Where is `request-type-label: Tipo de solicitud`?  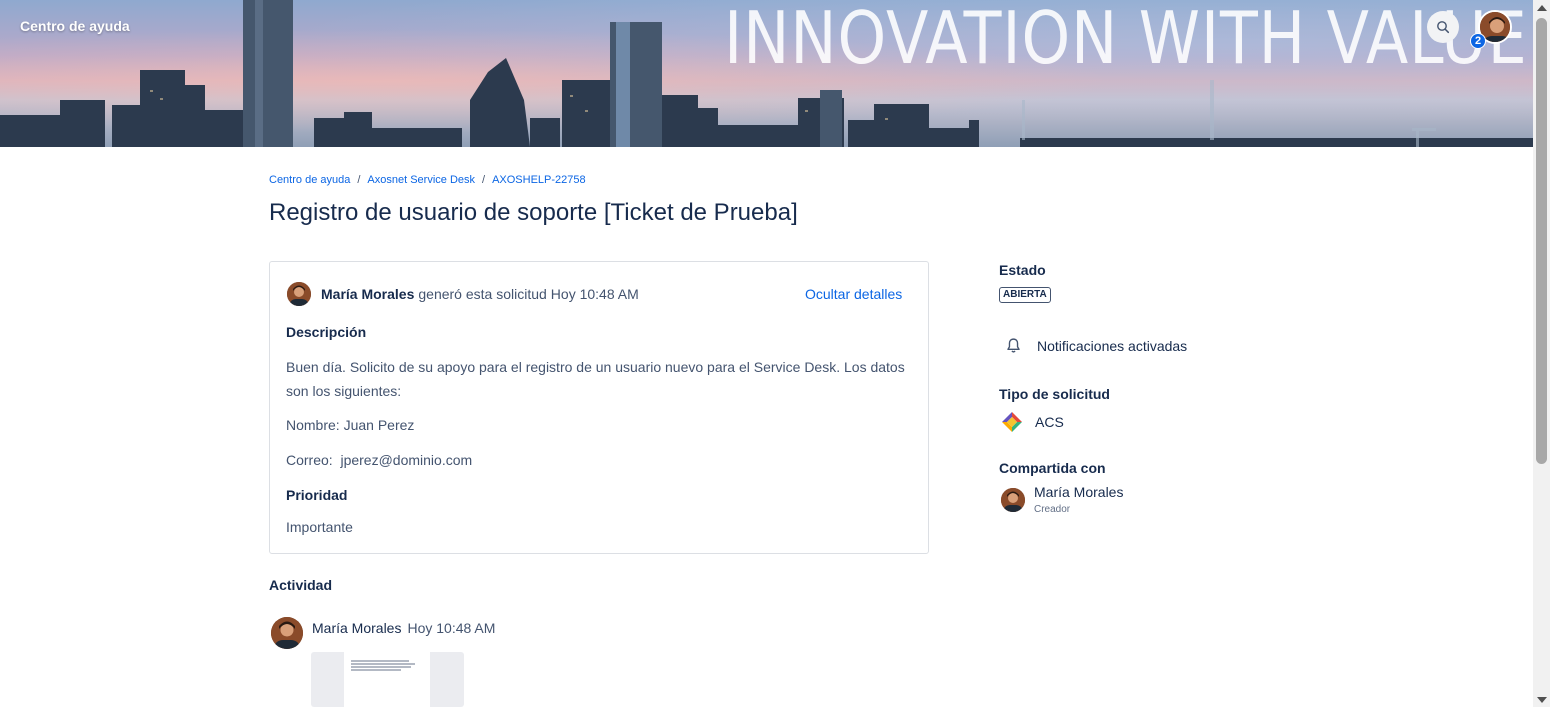
request-type-label: Tipo de solicitud is located at coordinates (1054, 394).